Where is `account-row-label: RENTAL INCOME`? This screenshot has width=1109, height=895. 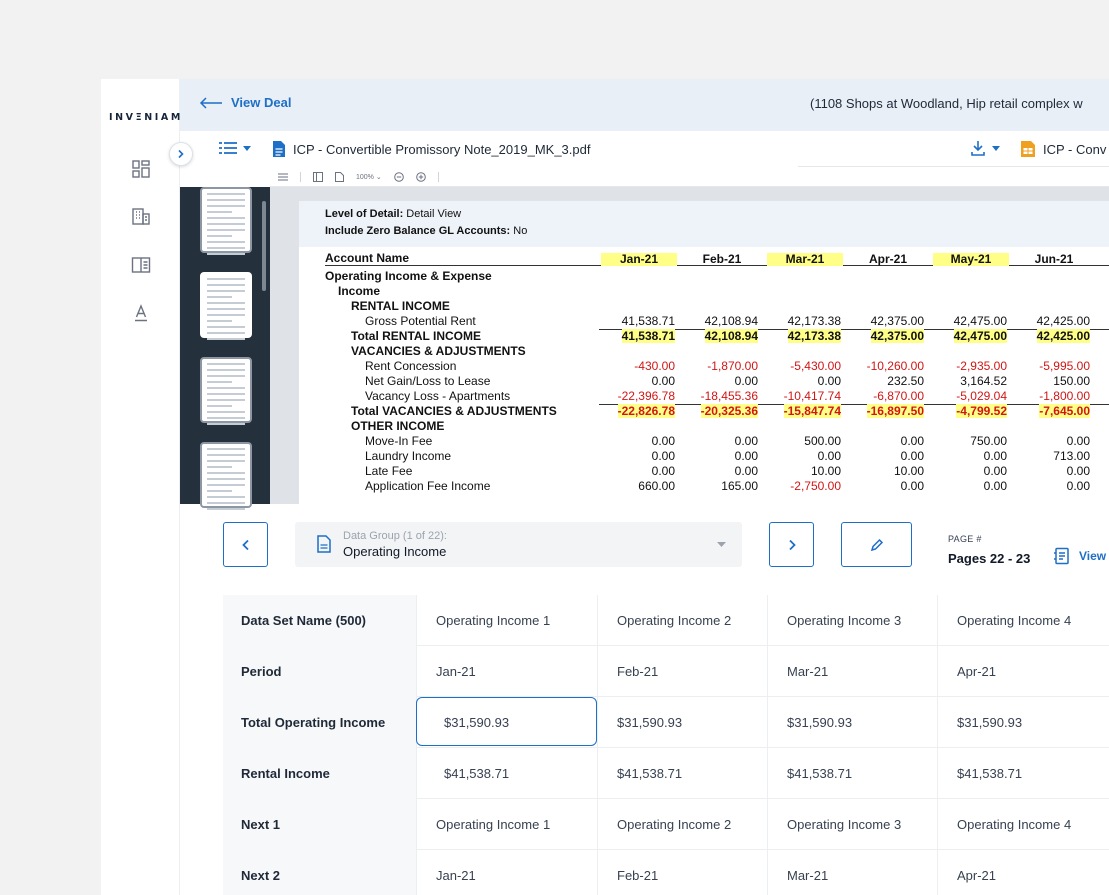
account-row-label: RENTAL INCOME is located at coordinates (400, 306).